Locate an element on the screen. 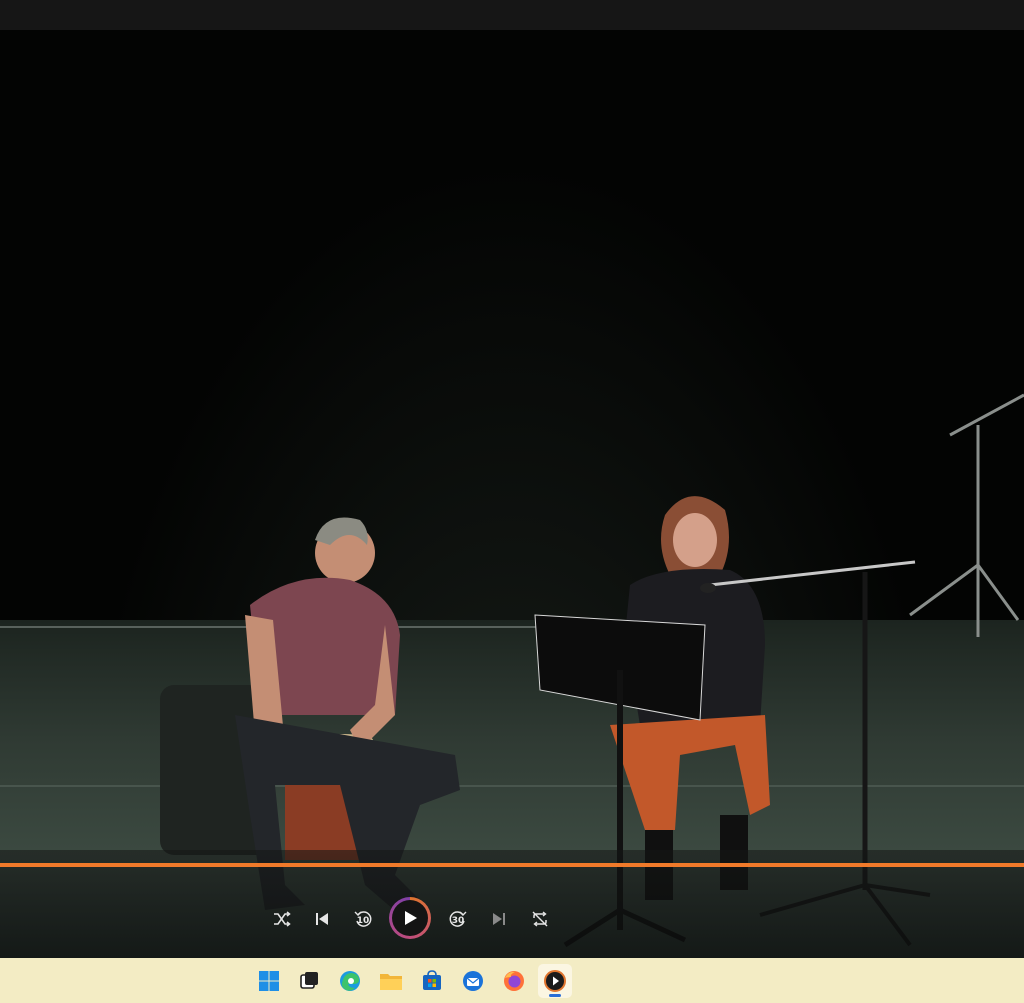 The image size is (1024, 1003). thunderbird-button is located at coordinates (473, 981).